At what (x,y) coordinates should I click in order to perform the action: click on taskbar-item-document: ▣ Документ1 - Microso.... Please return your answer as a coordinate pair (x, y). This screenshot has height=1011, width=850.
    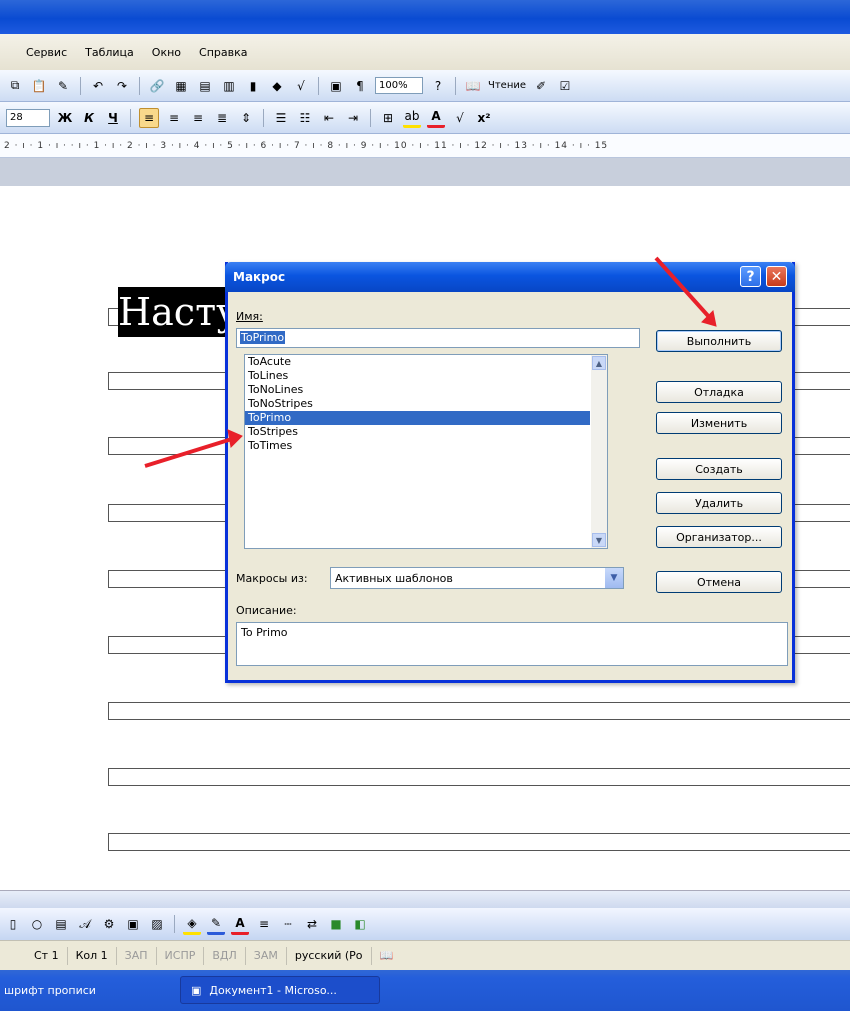
    Looking at the image, I should click on (280, 990).